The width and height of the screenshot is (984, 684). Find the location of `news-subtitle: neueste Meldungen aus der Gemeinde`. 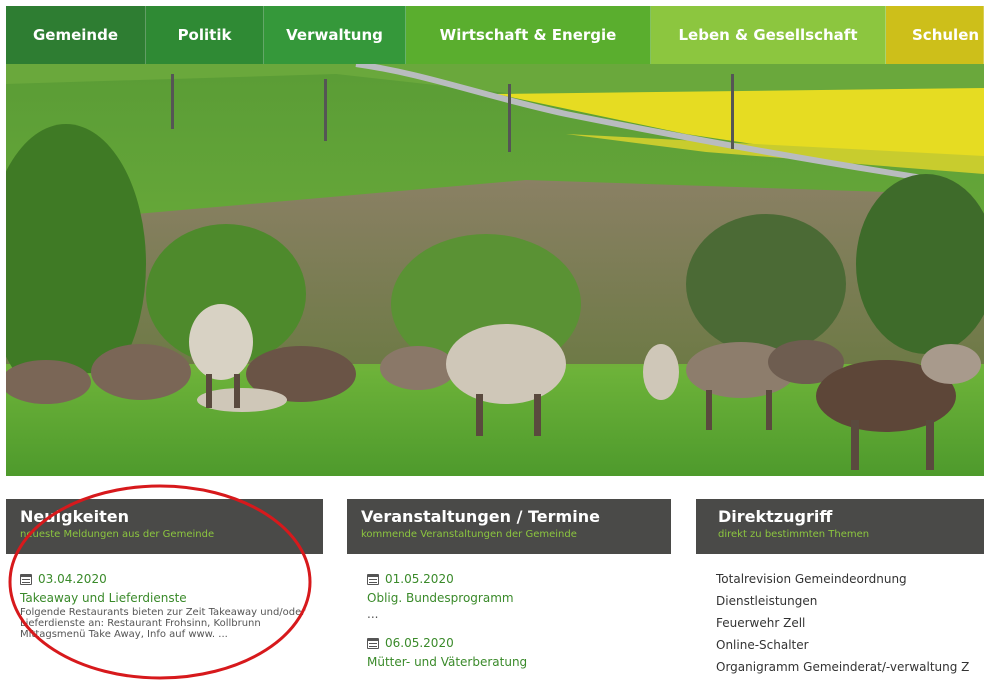

news-subtitle: neueste Meldungen aus der Gemeinde is located at coordinates (117, 534).